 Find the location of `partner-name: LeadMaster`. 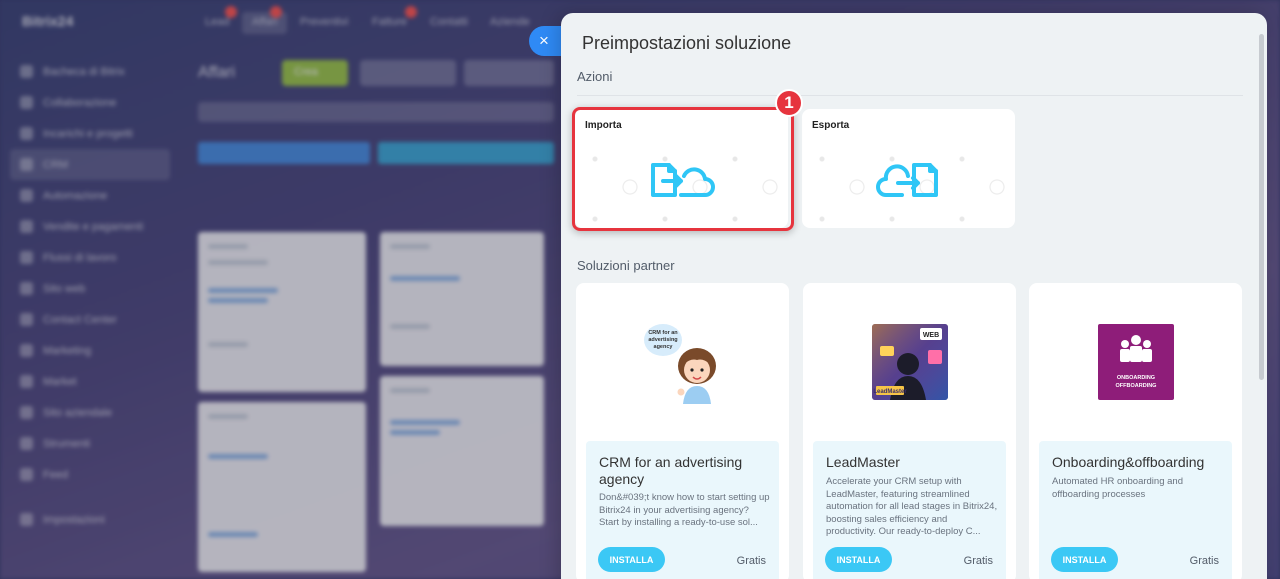

partner-name: LeadMaster is located at coordinates (863, 462).